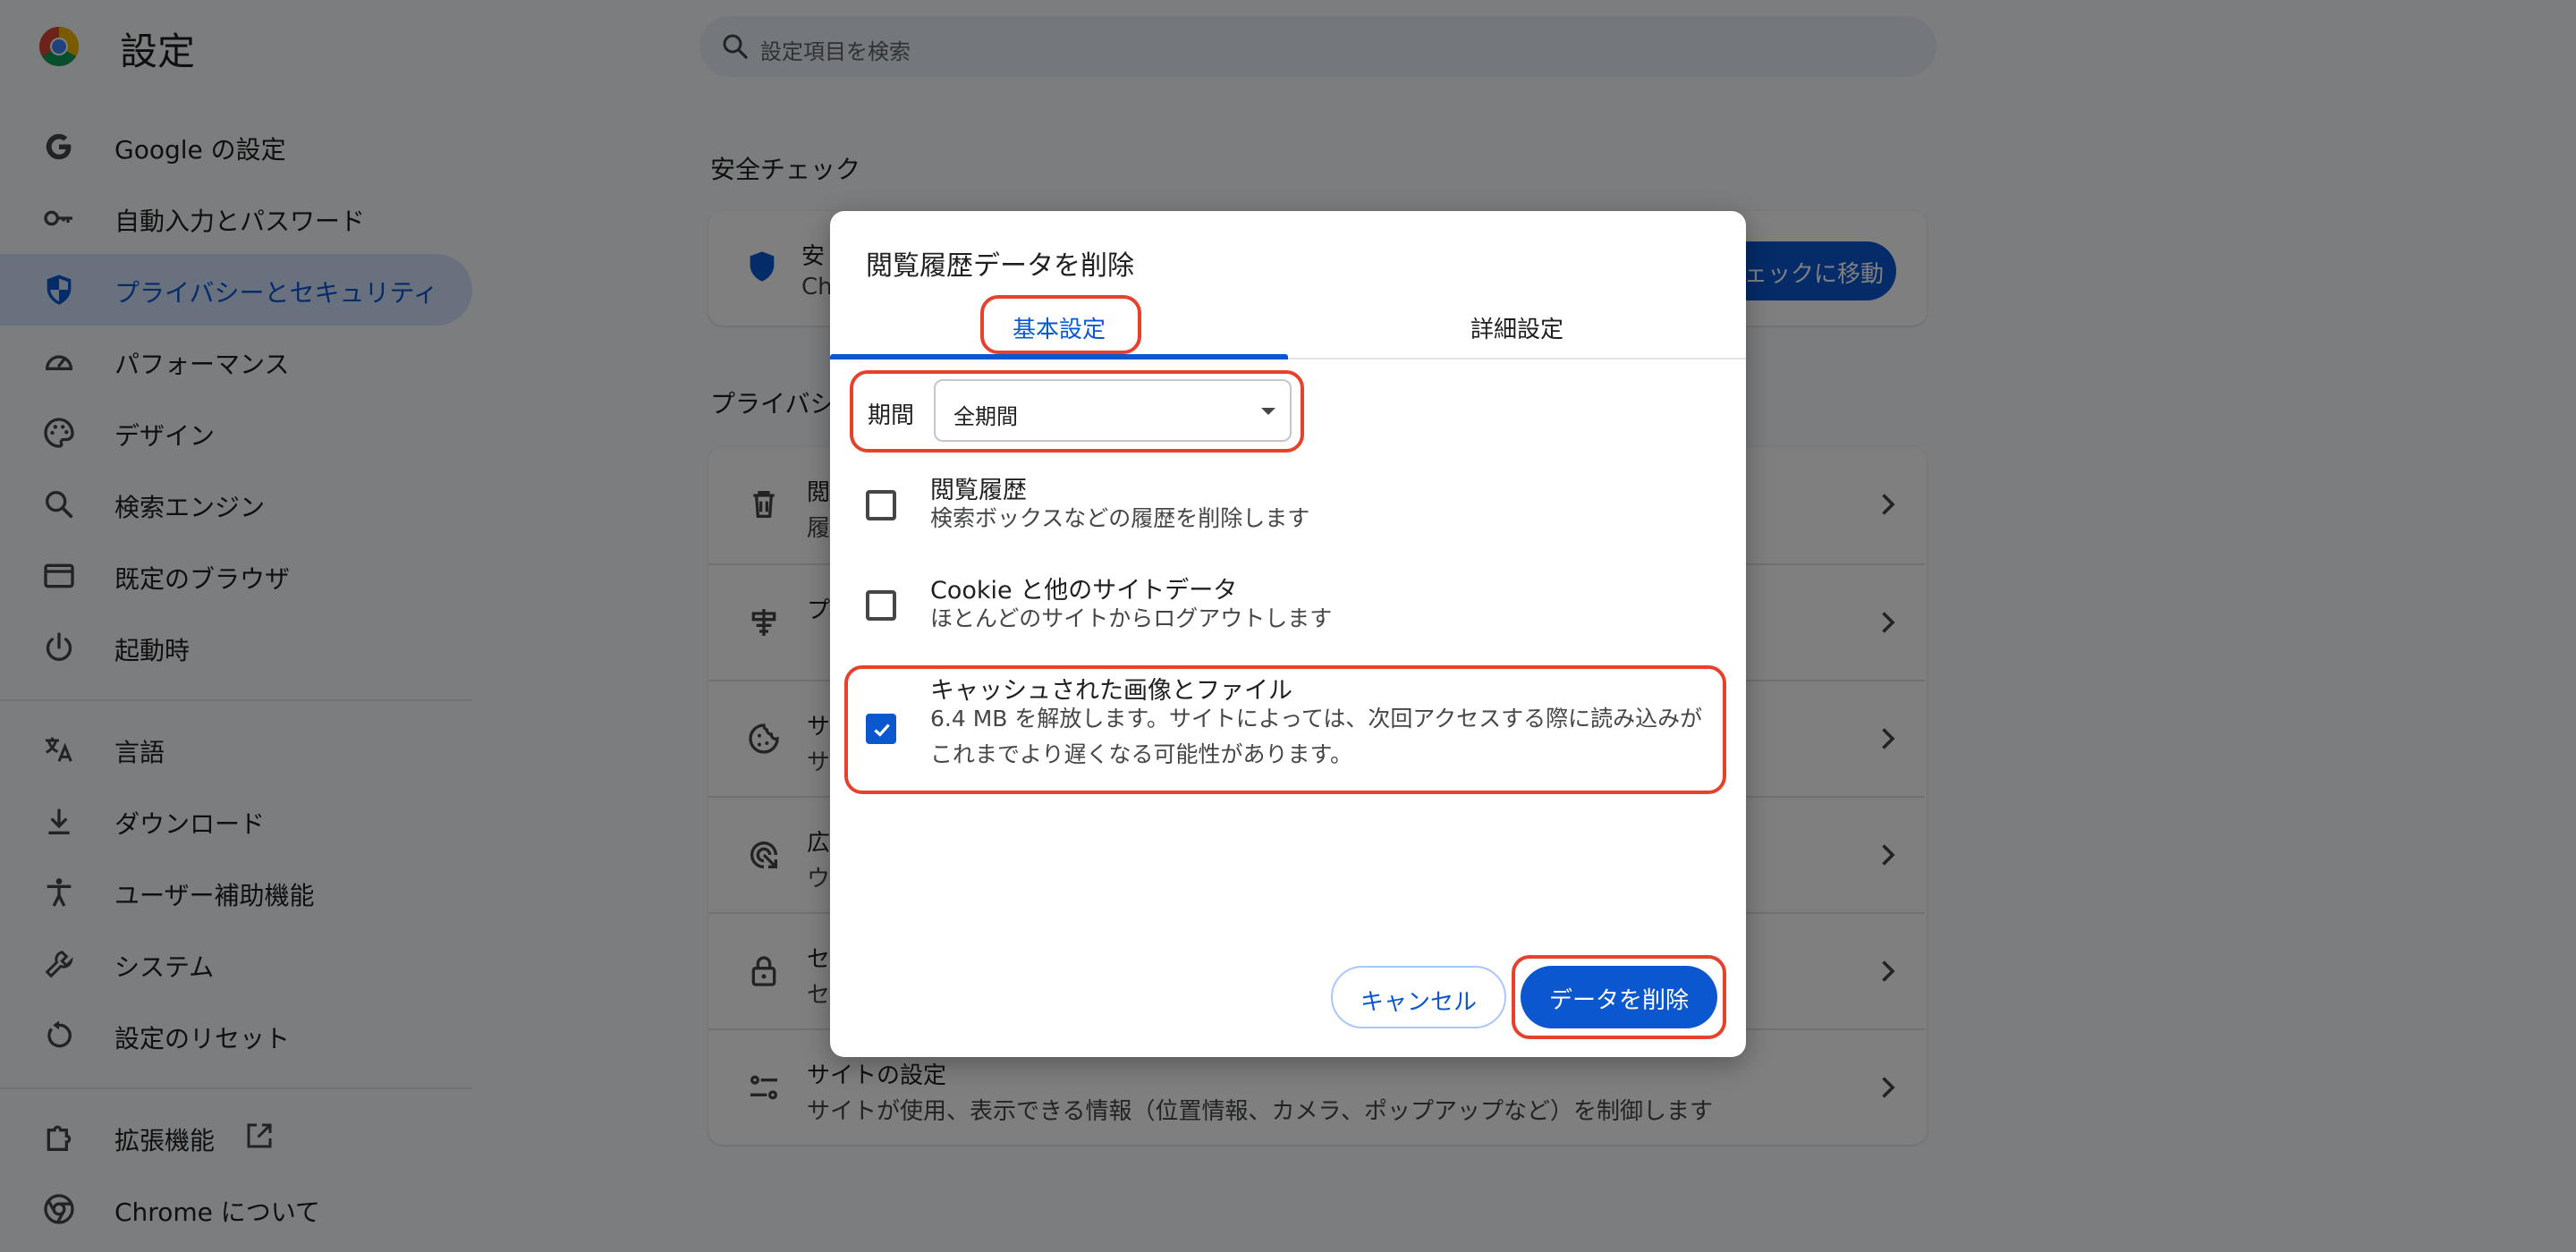 The width and height of the screenshot is (2576, 1252). I want to click on option-description: 検索ボックスなどの履歴を削除します, so click(1120, 518).